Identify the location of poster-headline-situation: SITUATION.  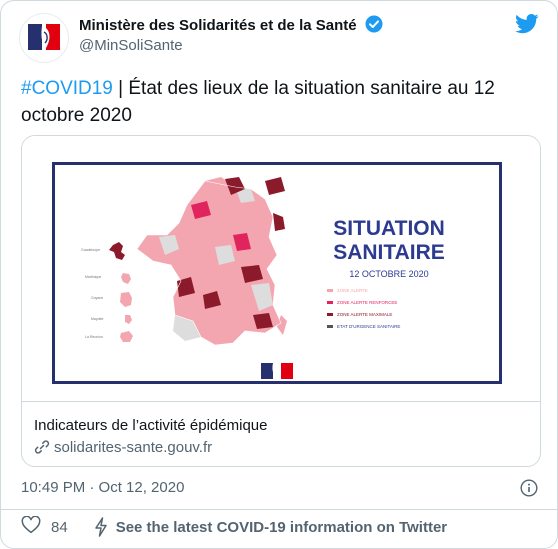
(389, 228).